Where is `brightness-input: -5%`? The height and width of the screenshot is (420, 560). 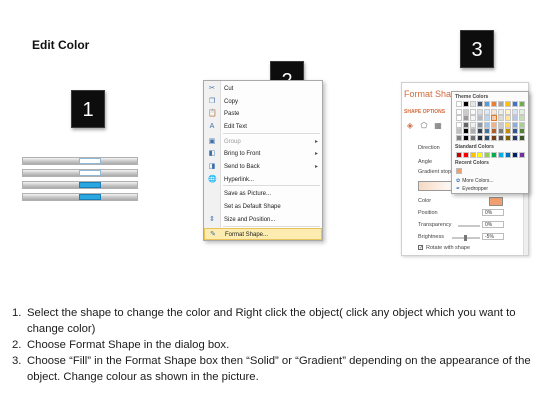
brightness-input: -5% is located at coordinates (493, 236).